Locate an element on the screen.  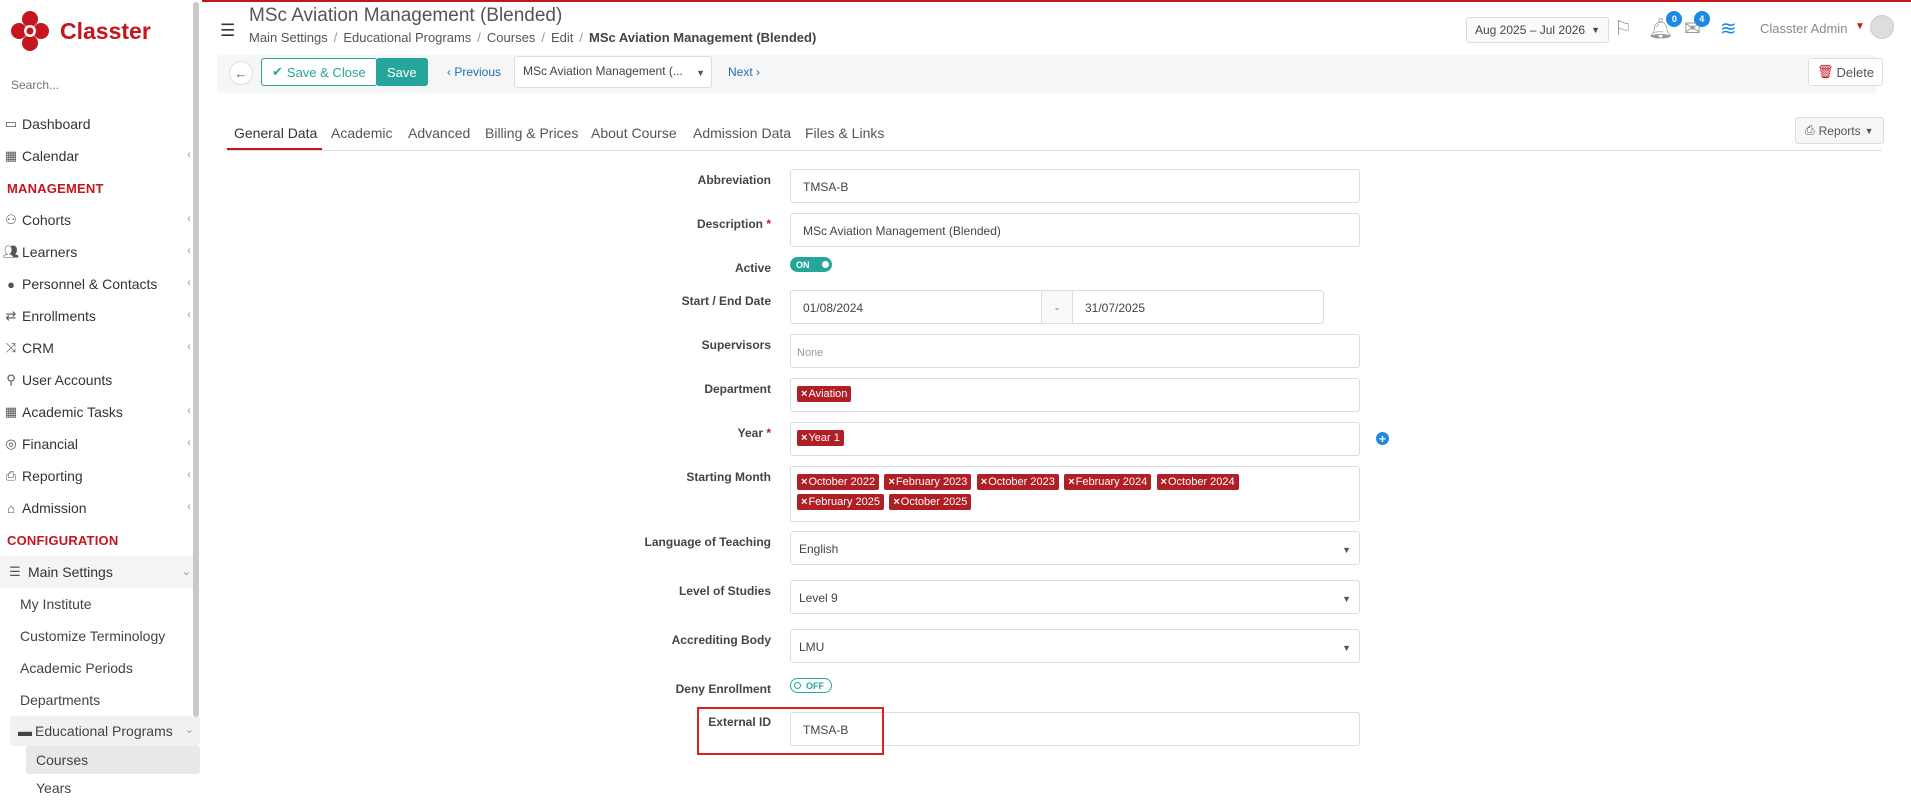
abbreviation-field: TMSA-B is located at coordinates (1075, 186).